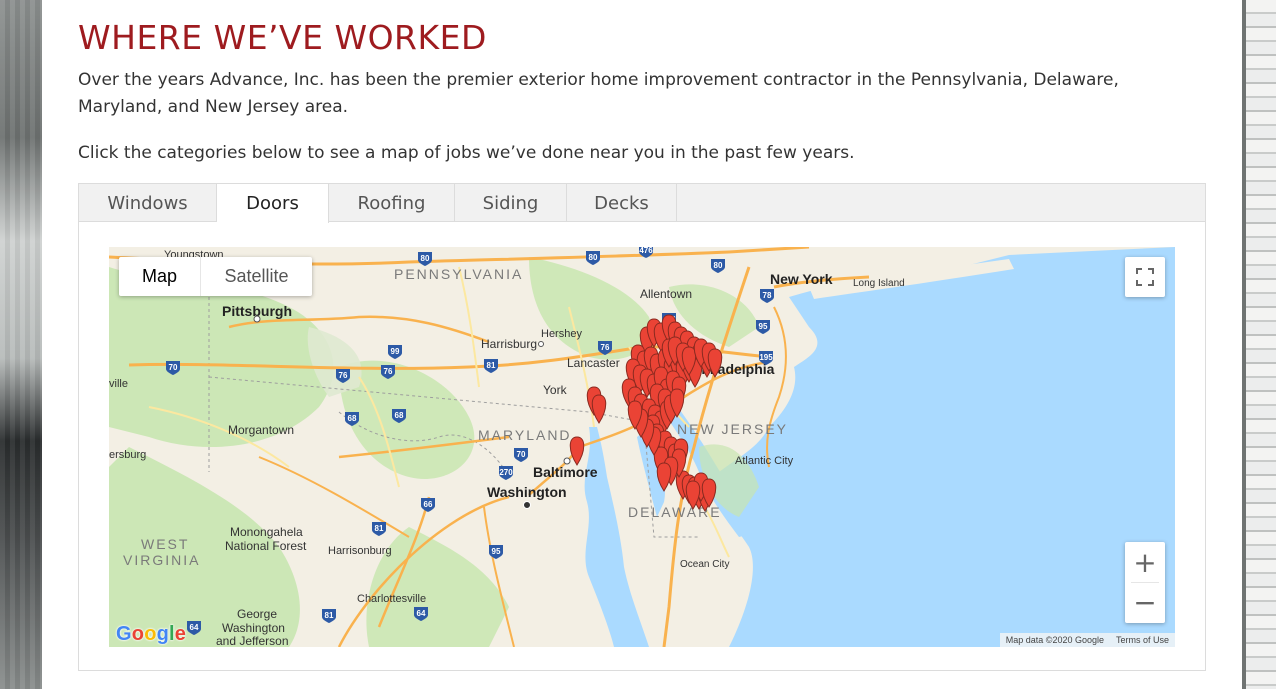 This screenshot has width=1276, height=689. I want to click on city-label: Hershey, so click(561, 334).